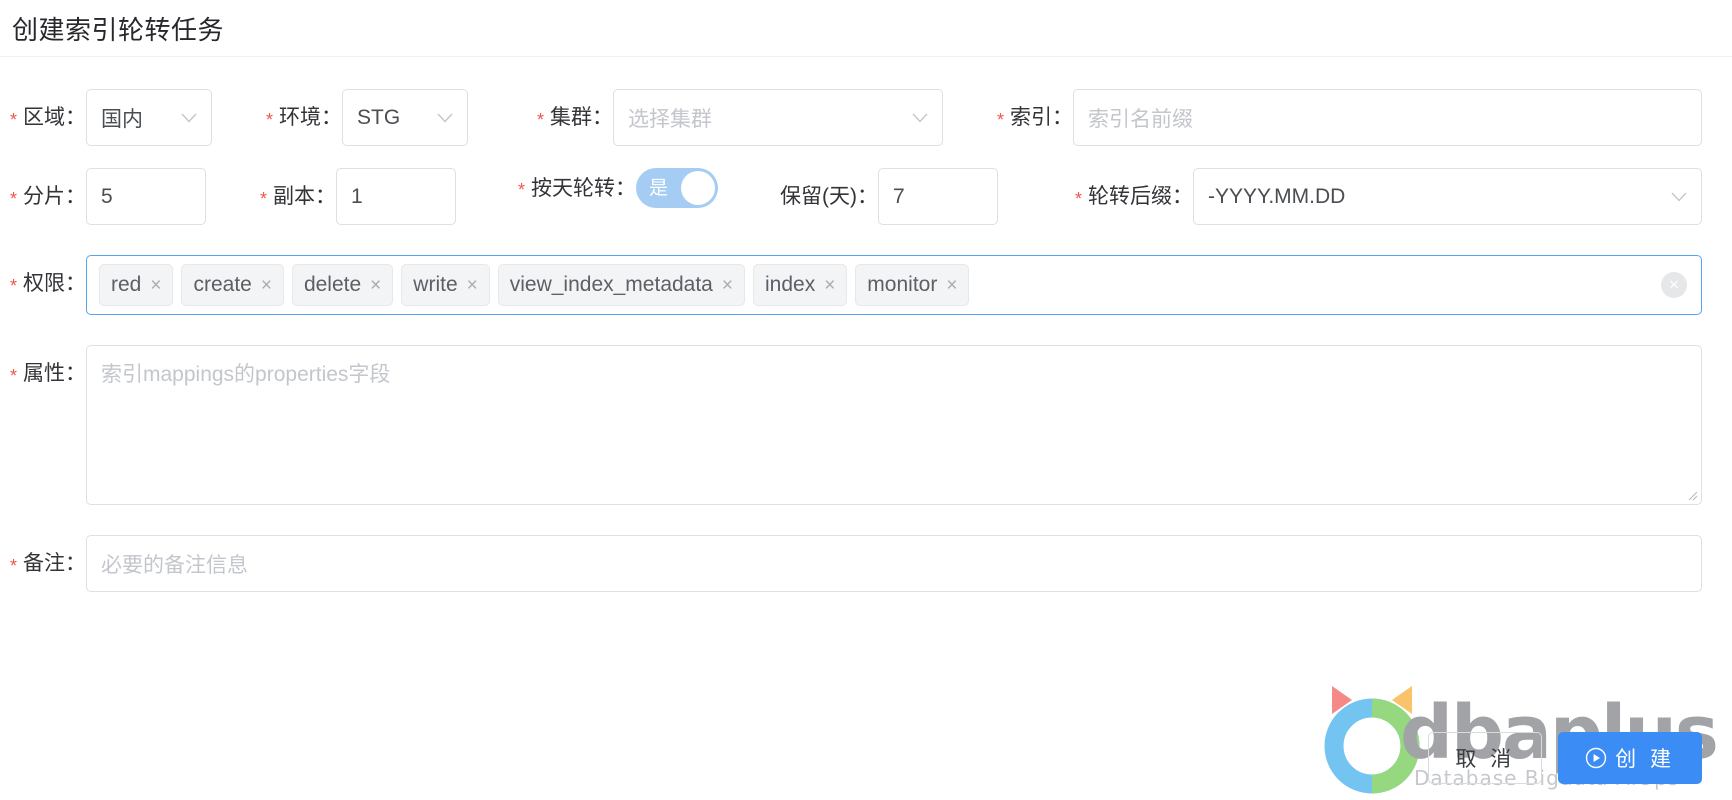 The height and width of the screenshot is (800, 1732). I want to click on label-retention: 保留(天)：, so click(798, 196).